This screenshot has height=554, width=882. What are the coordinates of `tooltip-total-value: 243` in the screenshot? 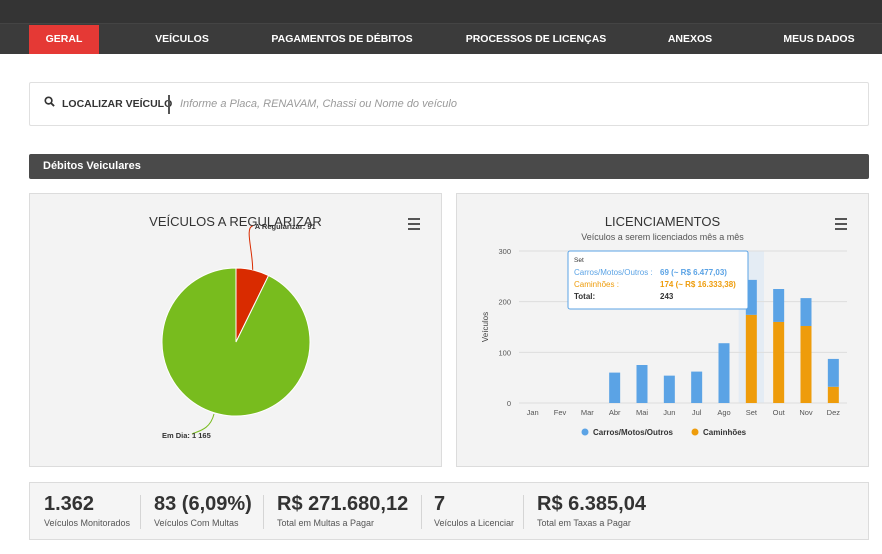 It's located at (667, 296).